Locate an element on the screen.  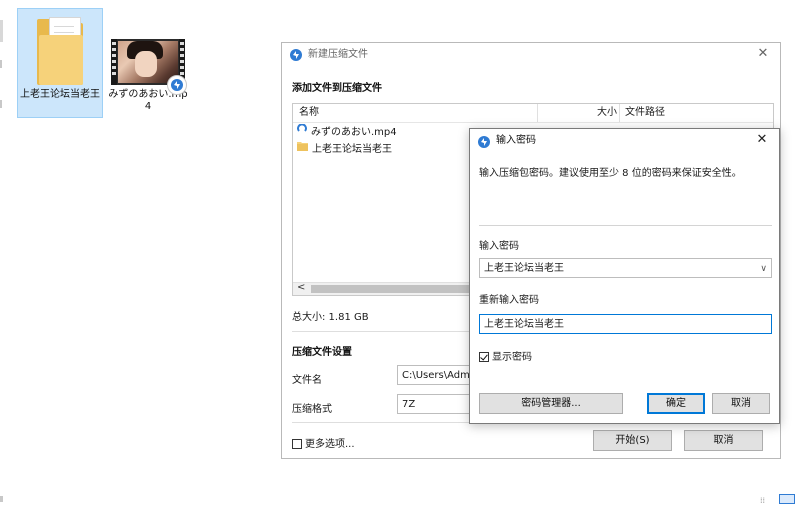
start-button: 开始(S) is located at coordinates (632, 440).